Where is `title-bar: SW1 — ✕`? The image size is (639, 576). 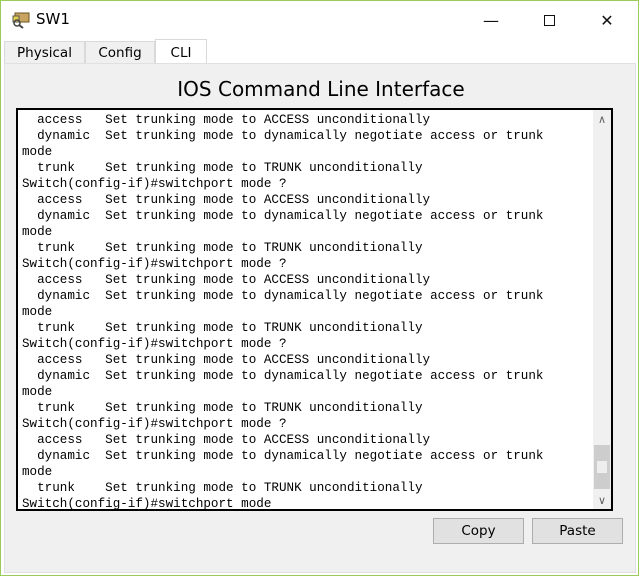
title-bar: SW1 — ✕ is located at coordinates (319, 19).